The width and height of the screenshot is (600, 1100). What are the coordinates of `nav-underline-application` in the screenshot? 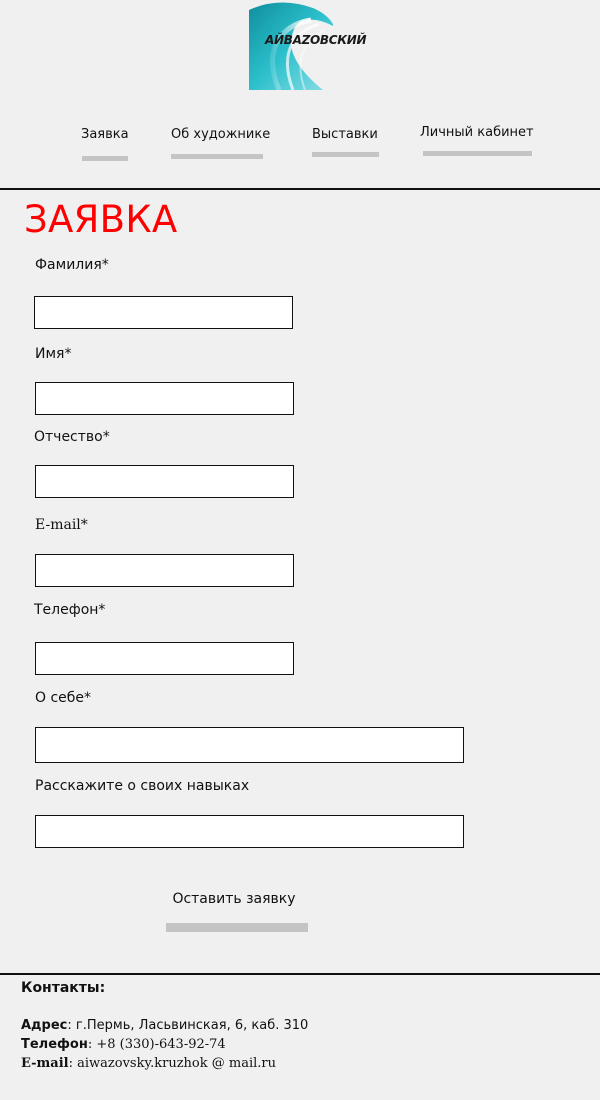 It's located at (105, 158).